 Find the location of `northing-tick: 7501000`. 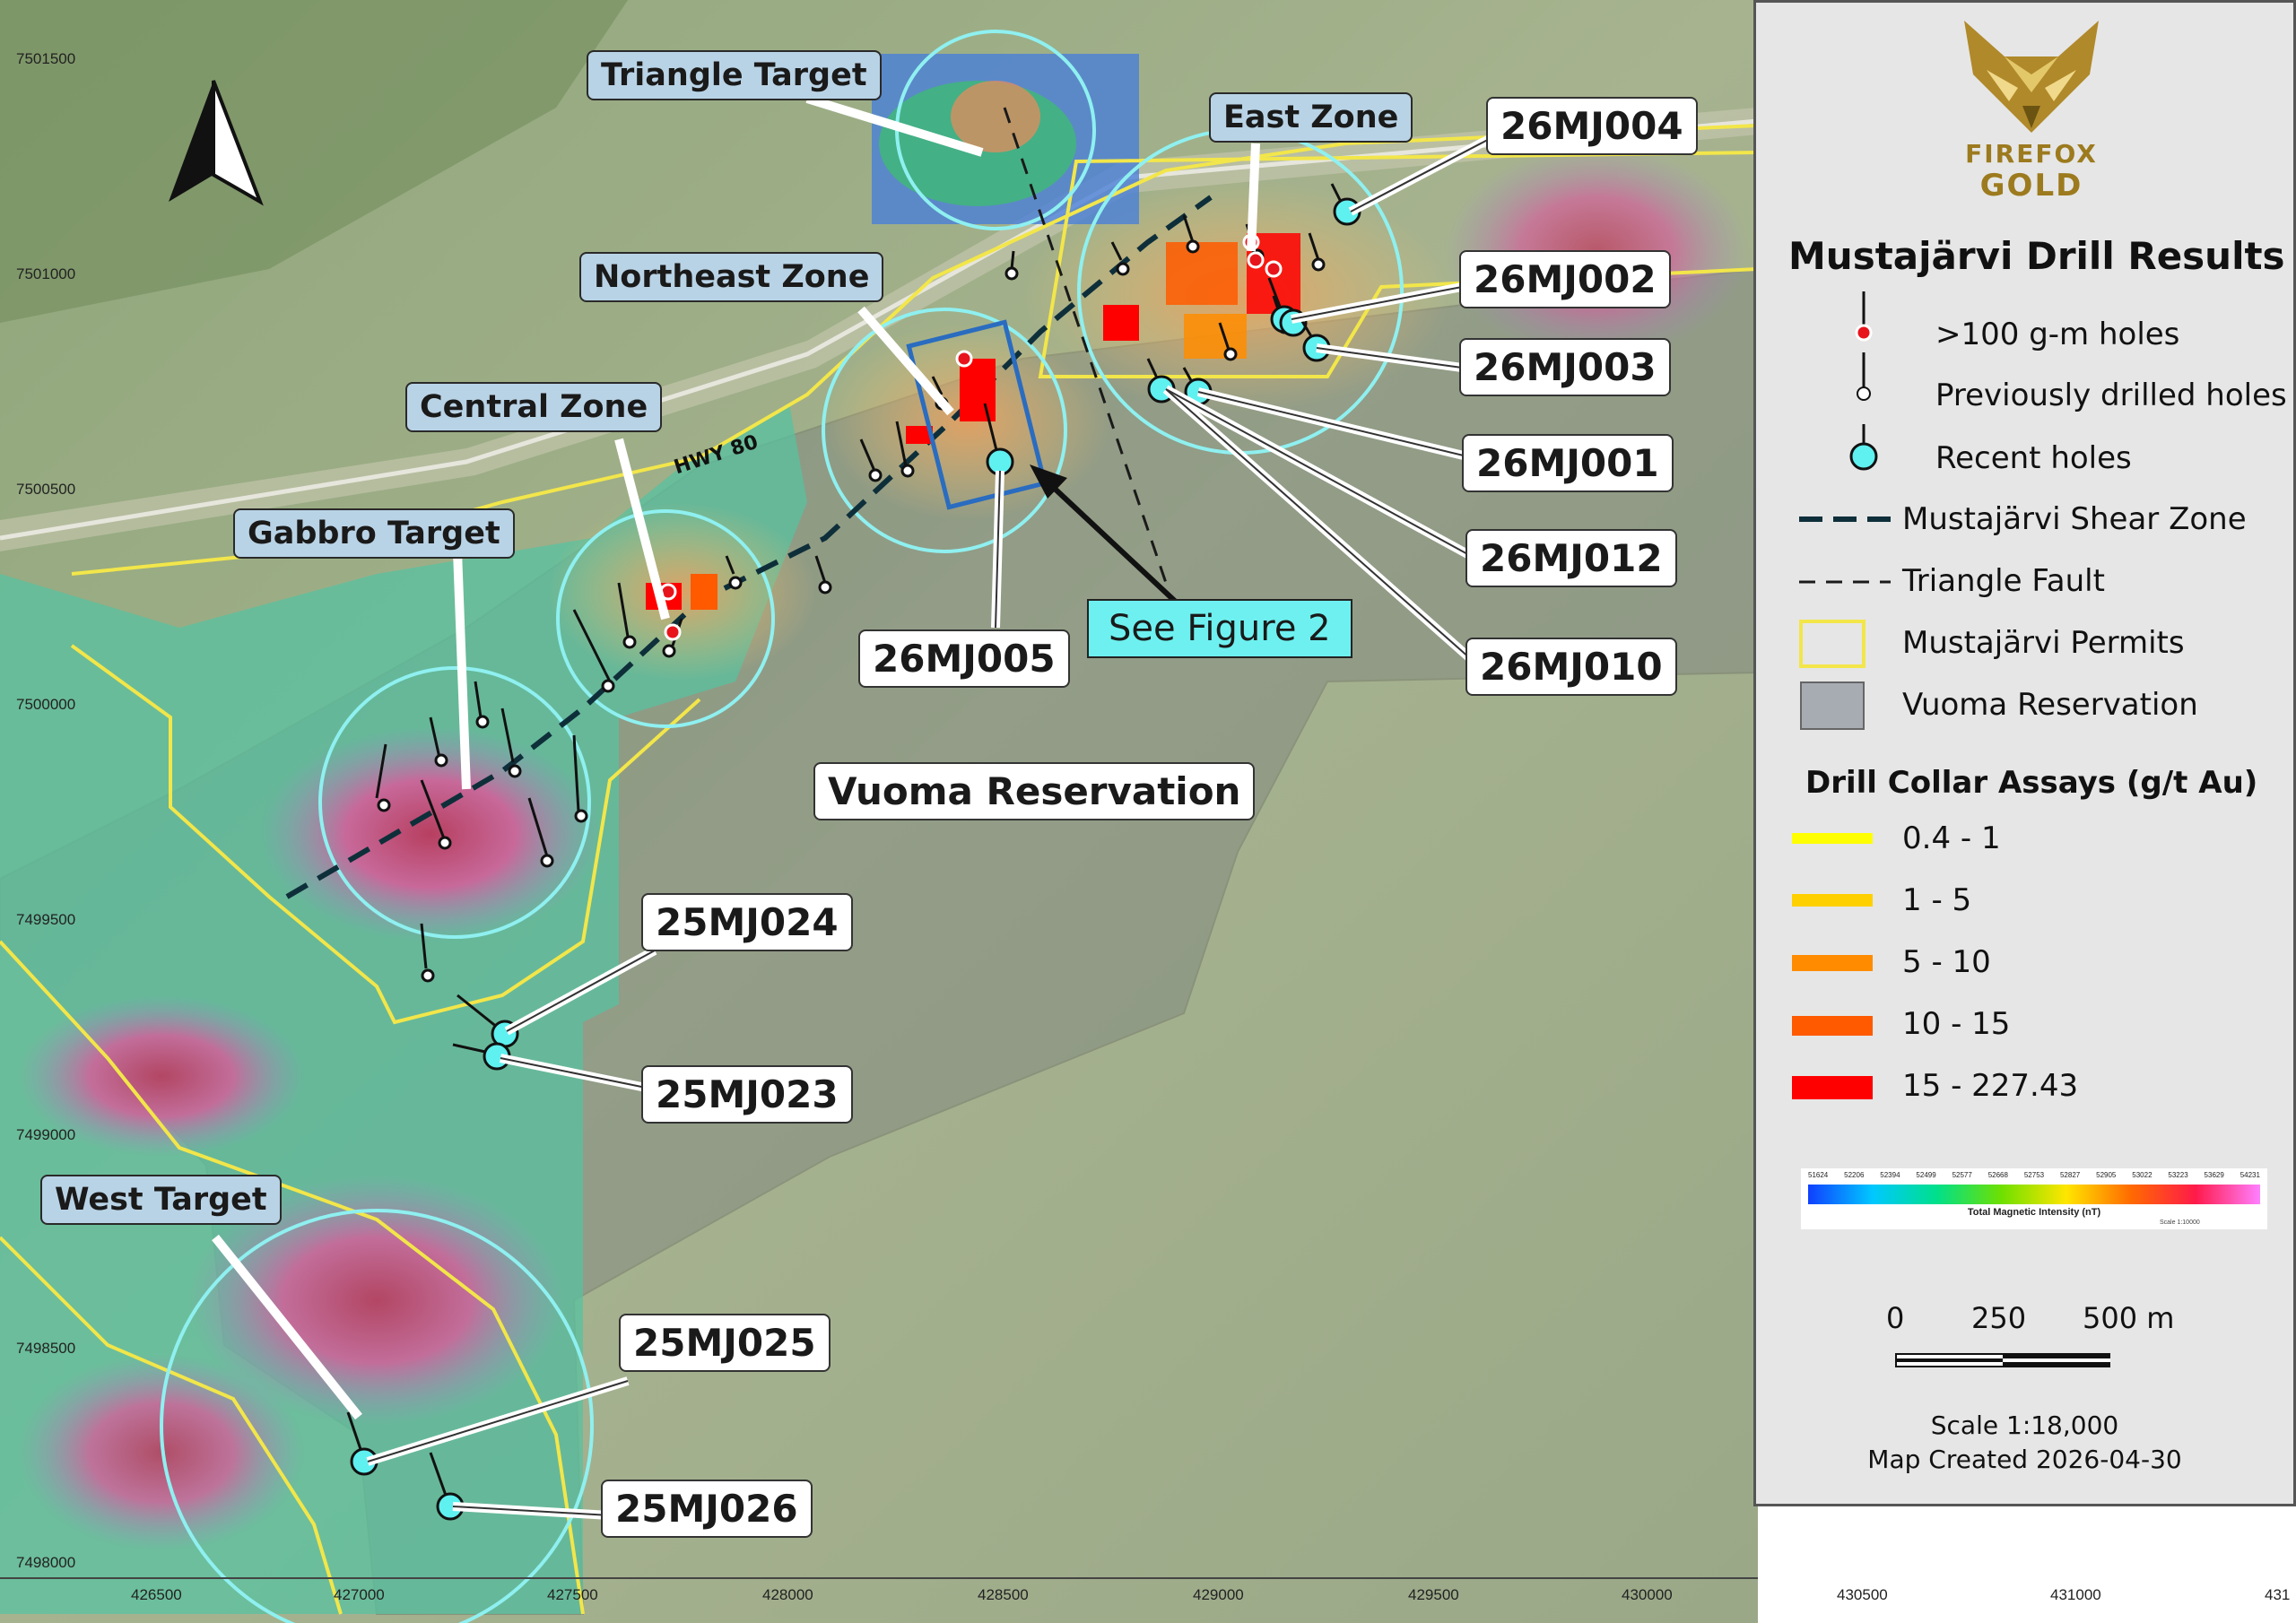

northing-tick: 7501000 is located at coordinates (46, 273).